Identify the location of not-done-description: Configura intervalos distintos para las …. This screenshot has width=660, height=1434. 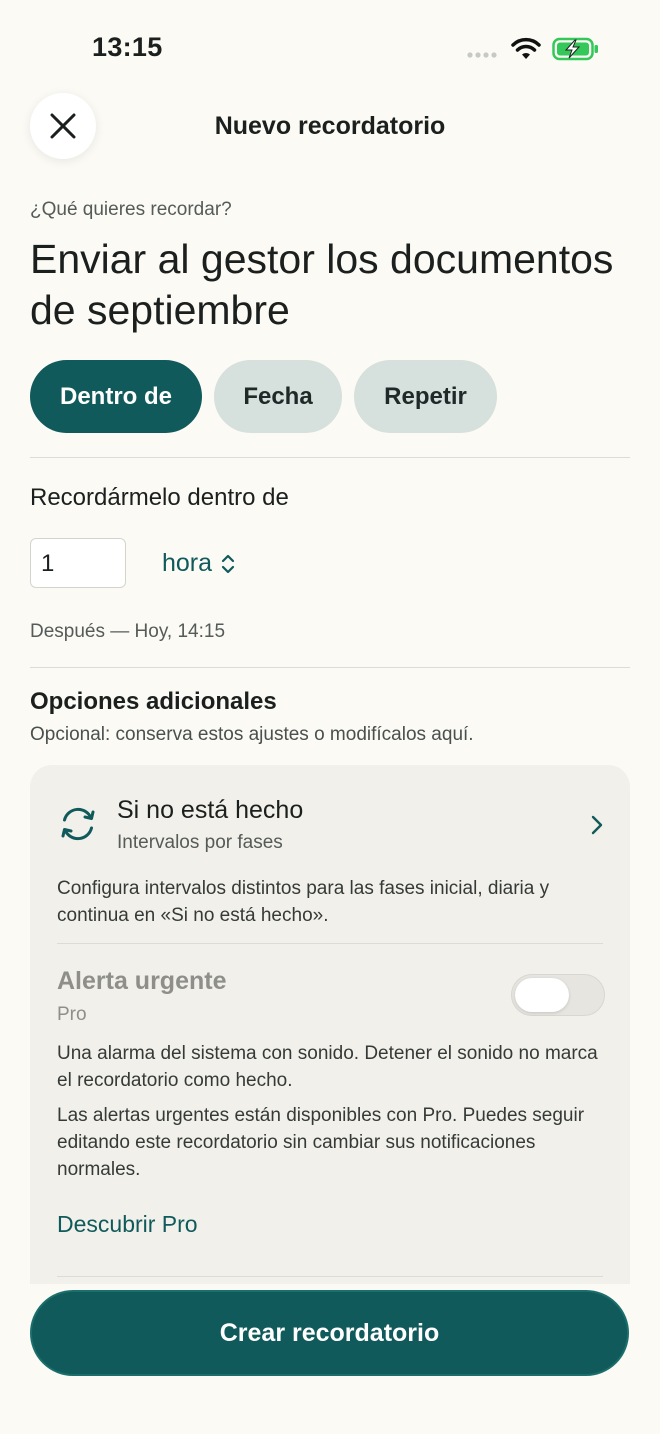
(303, 902).